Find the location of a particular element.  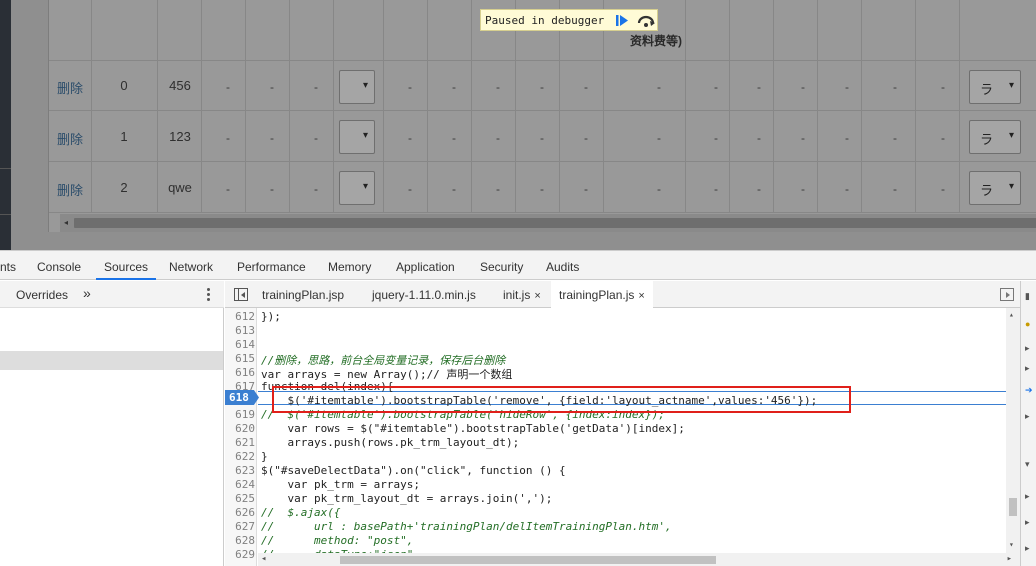

paused-message: Paused in debugger is located at coordinates (545, 20).